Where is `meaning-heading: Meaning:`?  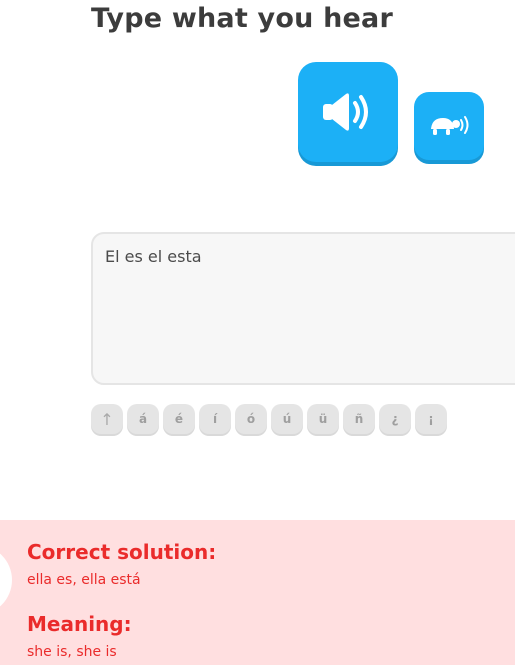 meaning-heading: Meaning: is located at coordinates (79, 624).